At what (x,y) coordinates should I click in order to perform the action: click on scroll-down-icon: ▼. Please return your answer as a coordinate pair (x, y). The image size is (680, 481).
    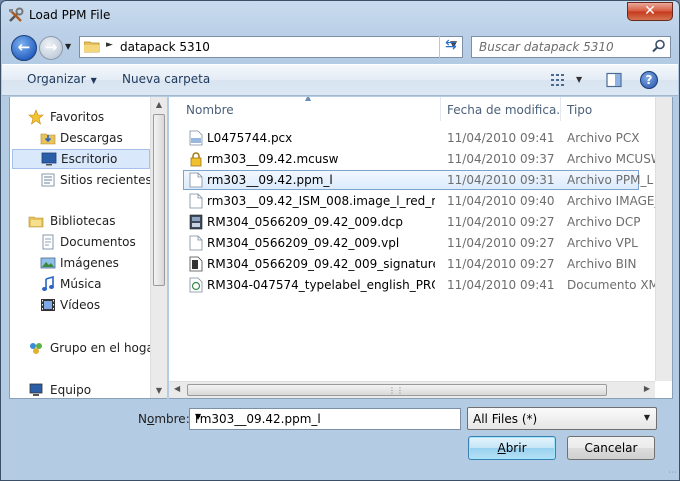
    Looking at the image, I should click on (159, 390).